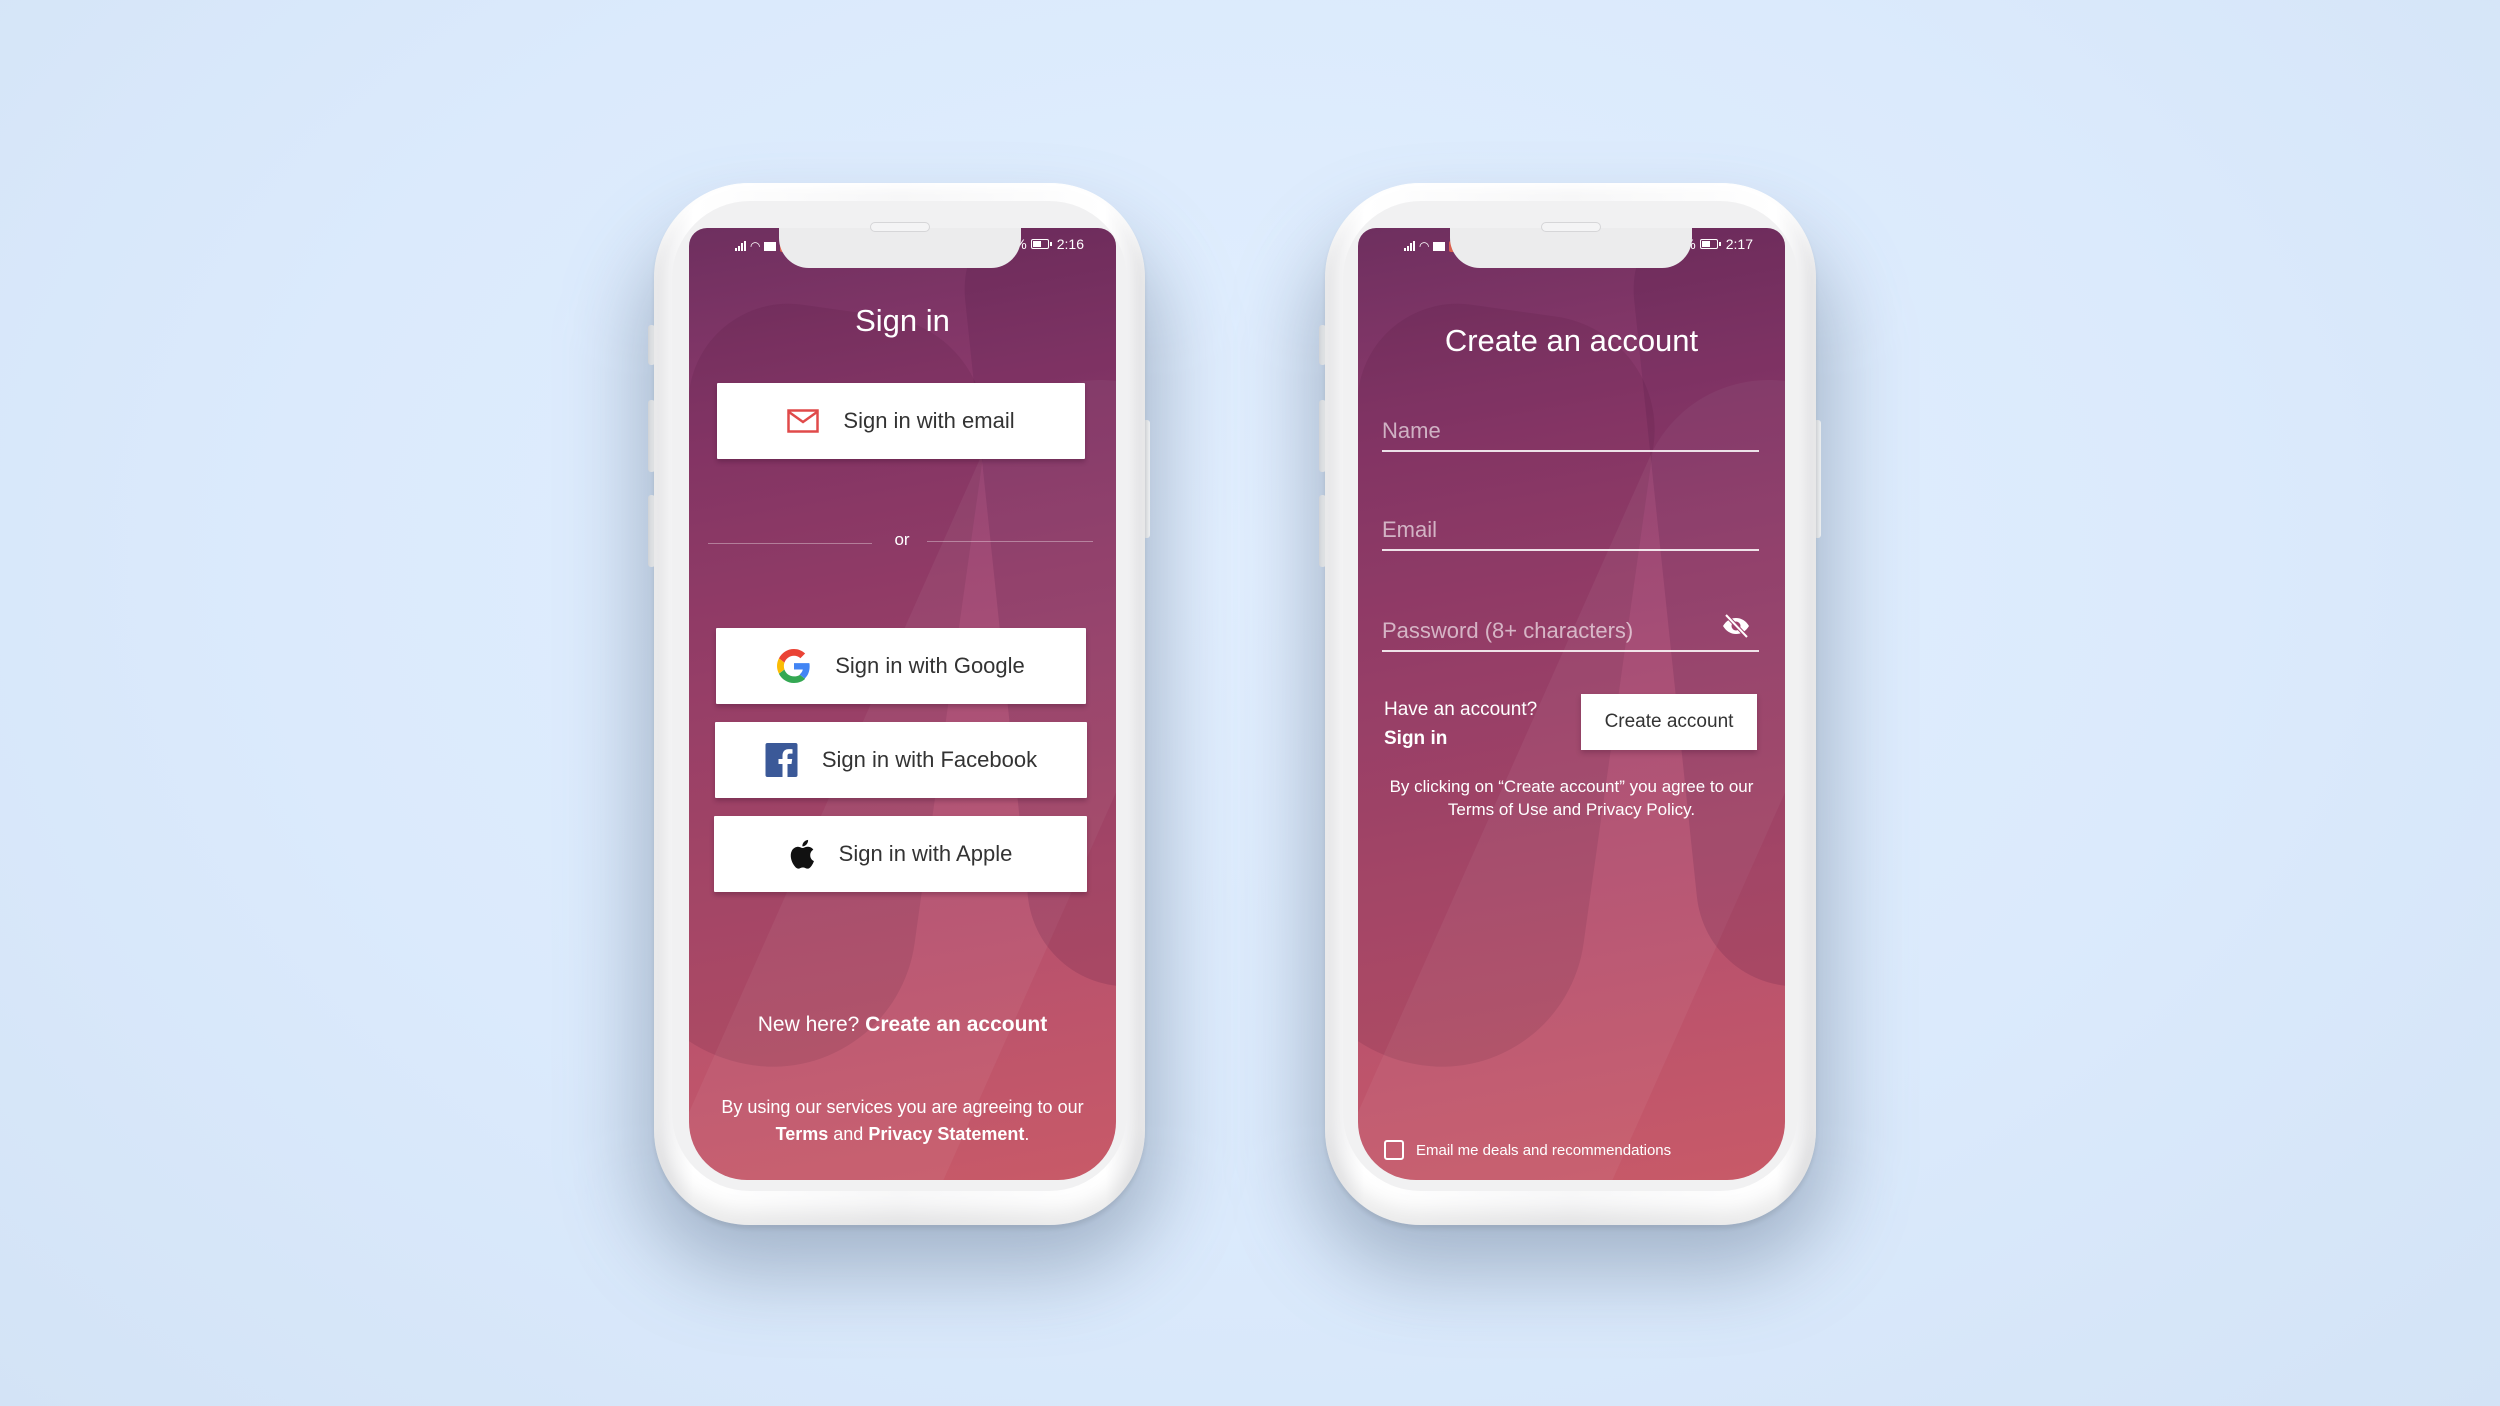 This screenshot has height=1406, width=2500. What do you see at coordinates (925, 853) in the screenshot?
I see `button-label: Sign in with Apple` at bounding box center [925, 853].